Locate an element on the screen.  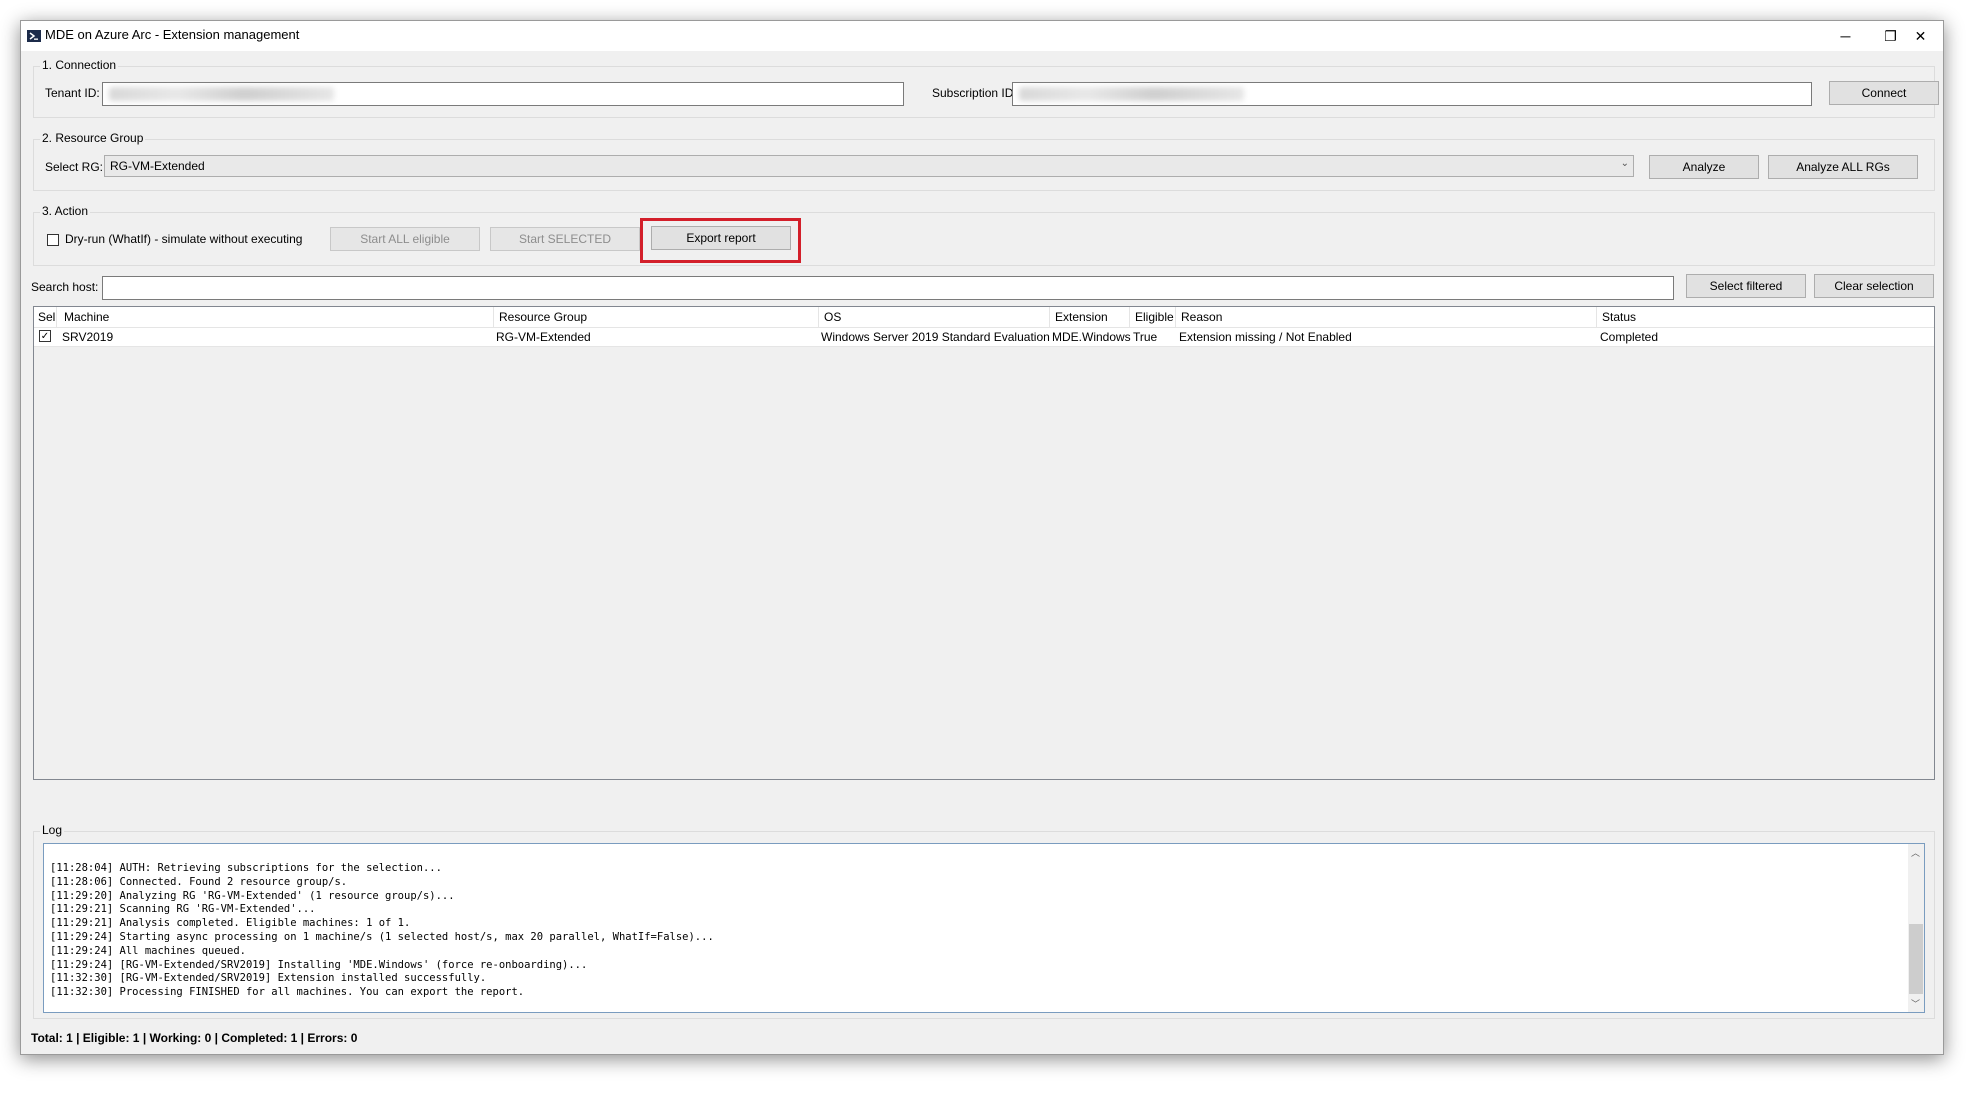
analyze-all-button: Analyze ALL RGs is located at coordinates (1843, 167).